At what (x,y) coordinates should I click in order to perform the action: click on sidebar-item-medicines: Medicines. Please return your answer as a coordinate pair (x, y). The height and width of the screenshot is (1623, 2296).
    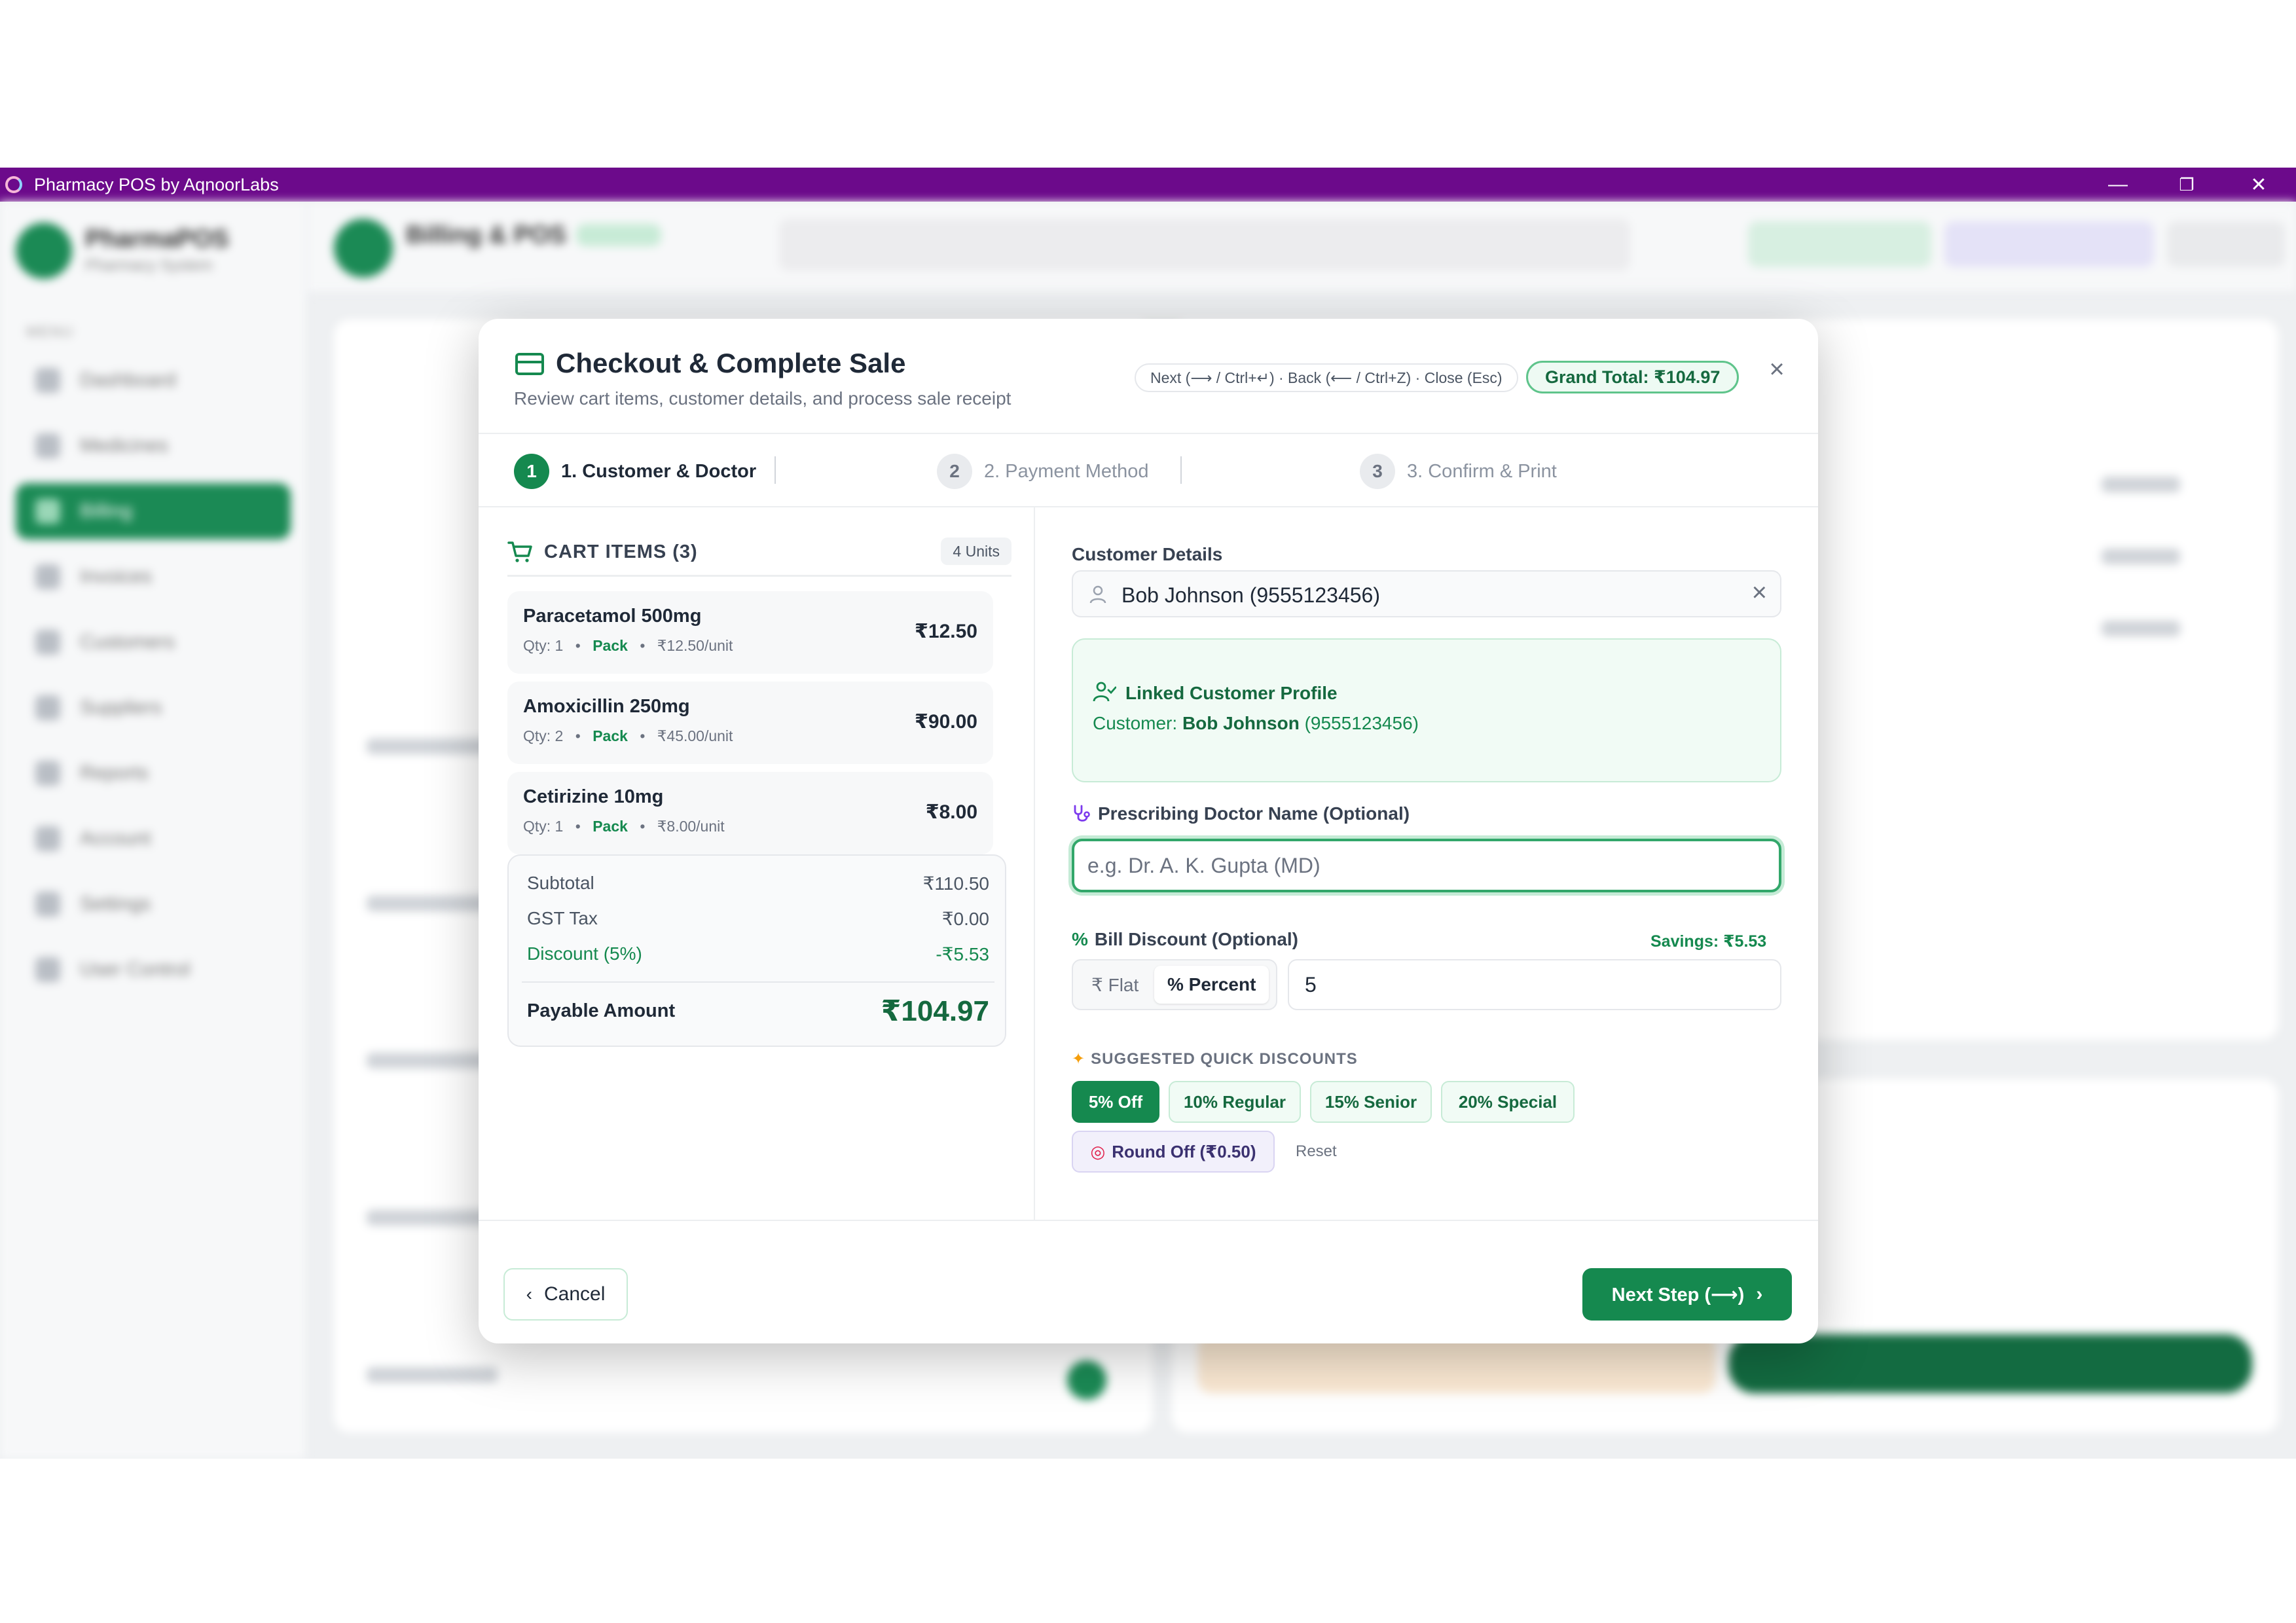
    Looking at the image, I should click on (153, 446).